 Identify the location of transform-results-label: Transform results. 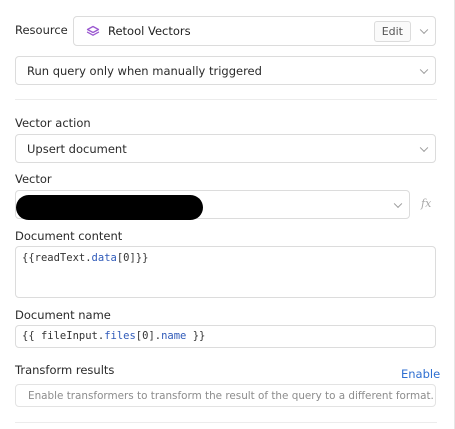
(65, 370).